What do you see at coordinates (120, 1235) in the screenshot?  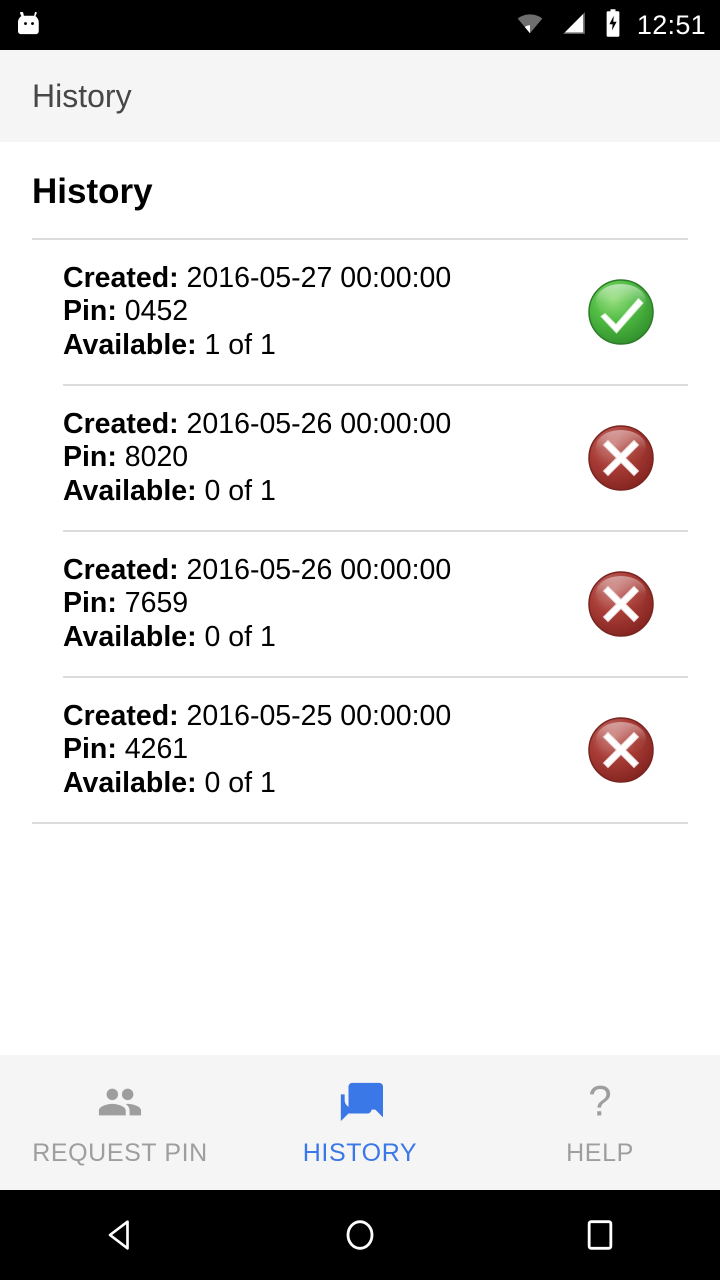 I see `back-triangle-icon` at bounding box center [120, 1235].